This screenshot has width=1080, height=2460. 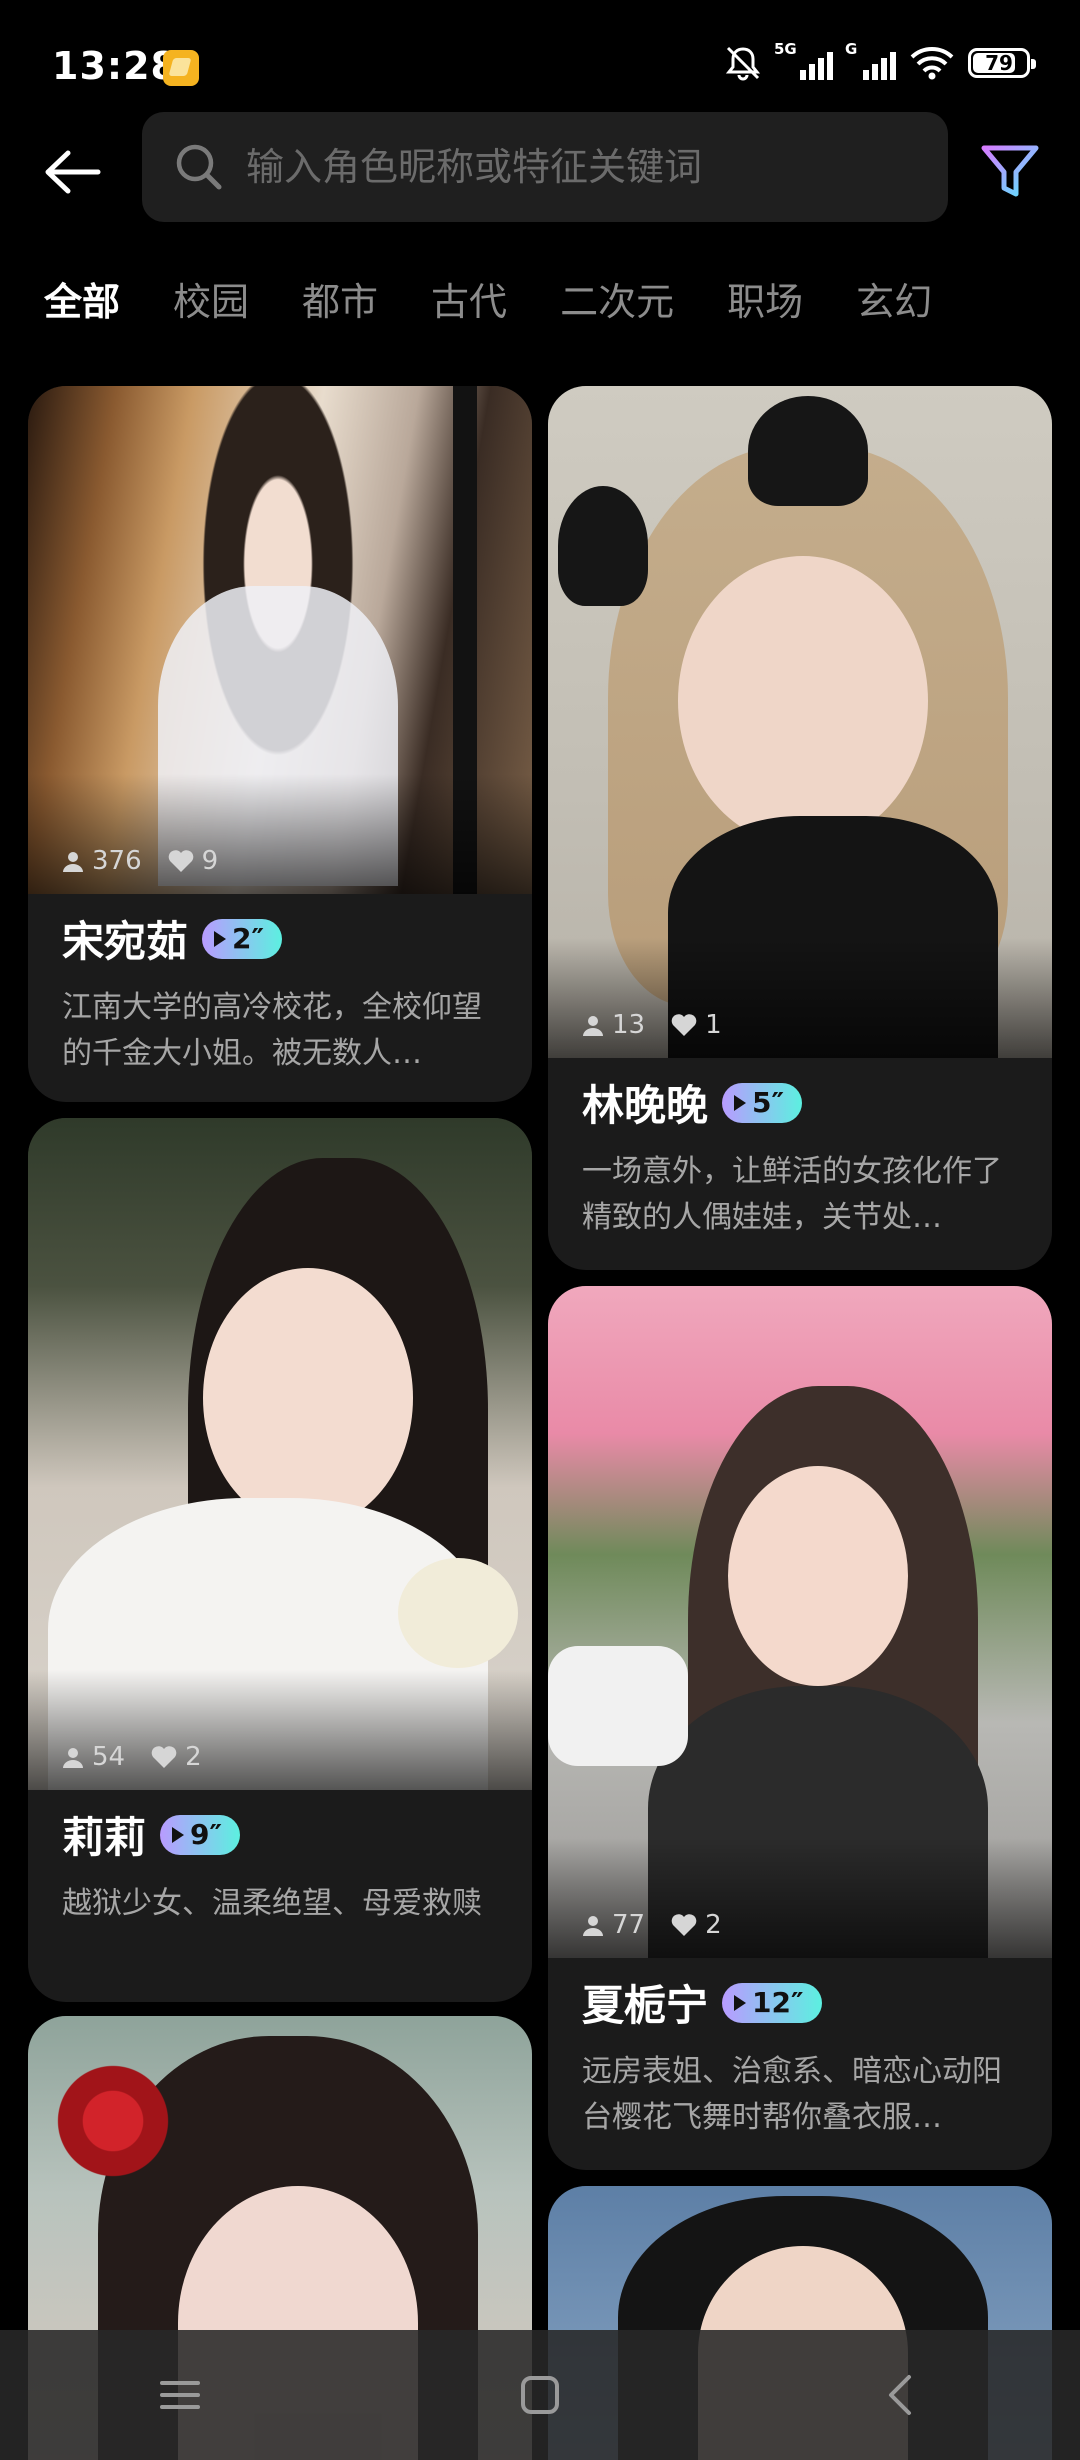 What do you see at coordinates (999, 63) in the screenshot?
I see `battery-level: 79` at bounding box center [999, 63].